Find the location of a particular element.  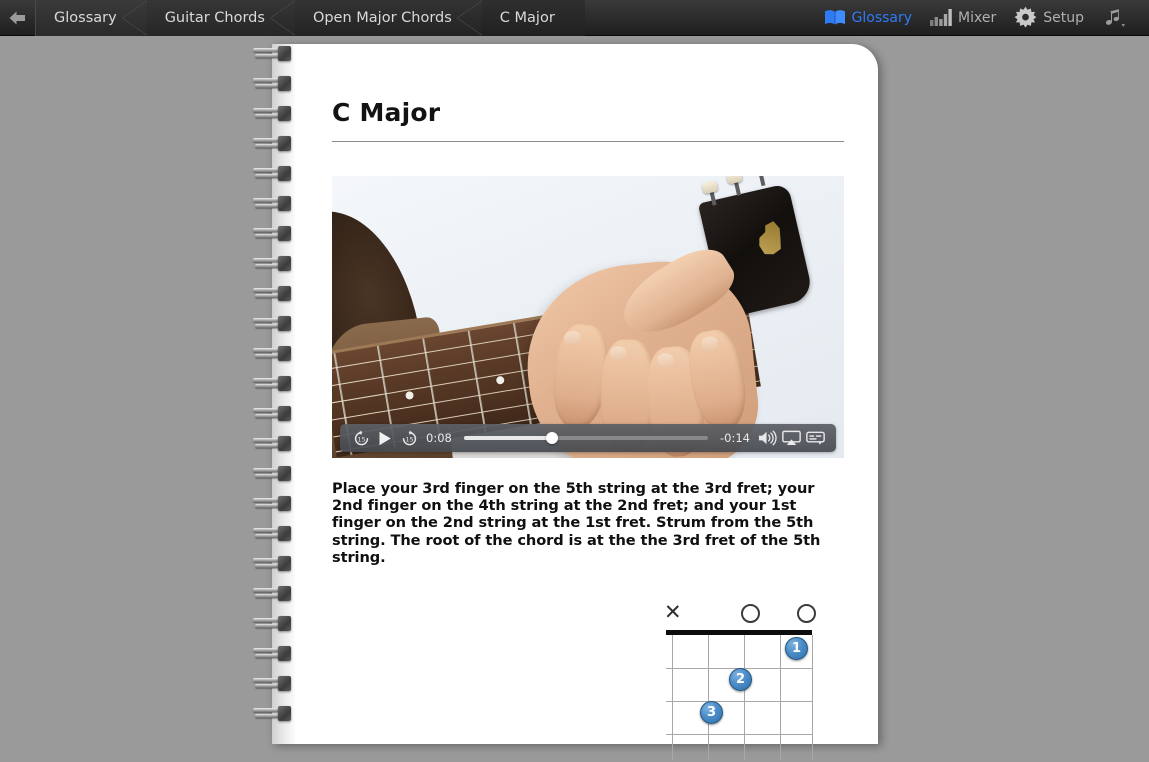

skip-back-15-icon: 15 is located at coordinates (361, 438).